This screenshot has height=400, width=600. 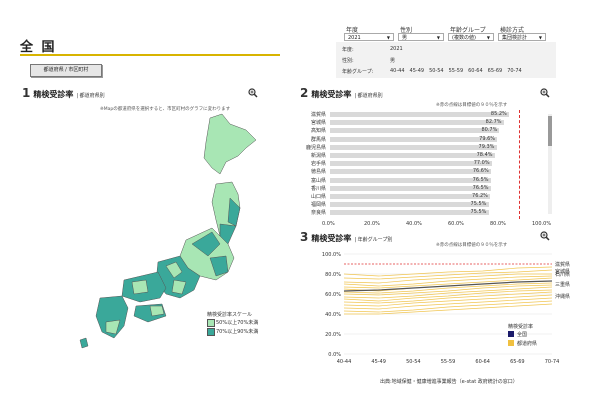 I want to click on x-tick-label: 100.0%, so click(x=542, y=223).